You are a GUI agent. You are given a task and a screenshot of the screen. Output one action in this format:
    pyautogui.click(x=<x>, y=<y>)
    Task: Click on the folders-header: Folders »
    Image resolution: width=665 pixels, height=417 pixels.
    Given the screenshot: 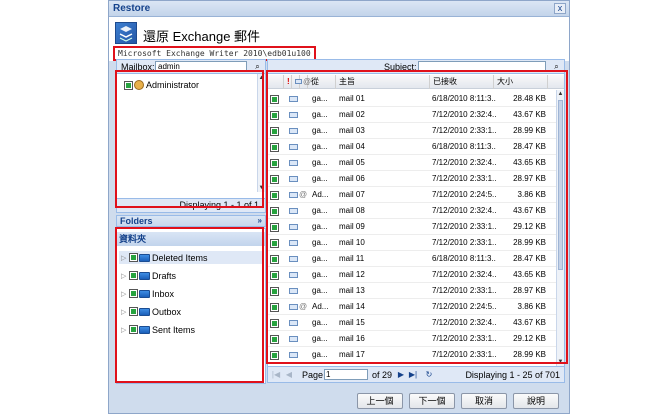 What is the action you would take?
    pyautogui.click(x=191, y=221)
    